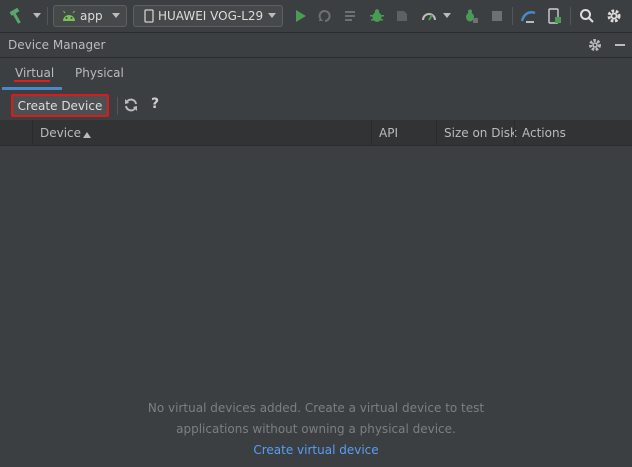 The height and width of the screenshot is (467, 632). I want to click on column-header-size-on-disk: Size on Disk, so click(480, 133).